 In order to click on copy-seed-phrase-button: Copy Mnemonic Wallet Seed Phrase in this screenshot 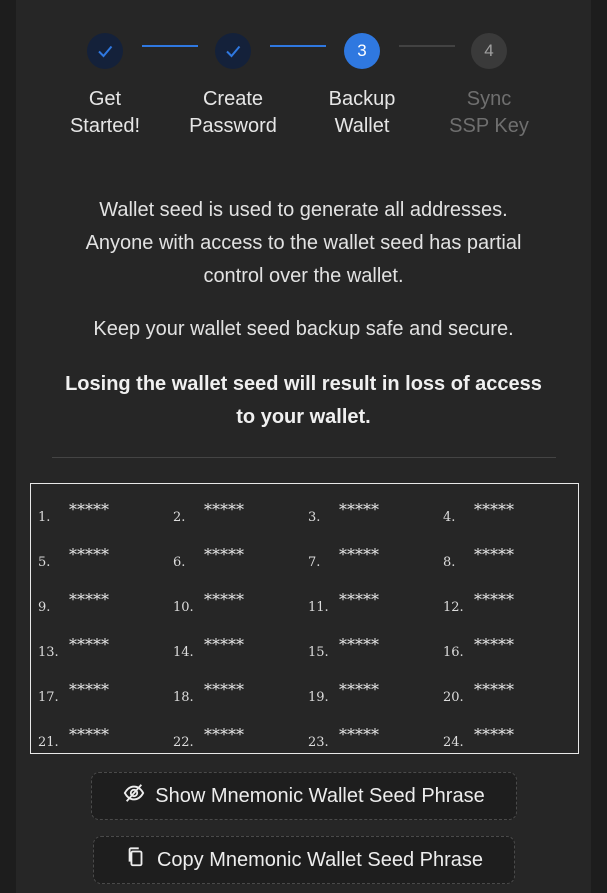, I will do `click(304, 860)`.